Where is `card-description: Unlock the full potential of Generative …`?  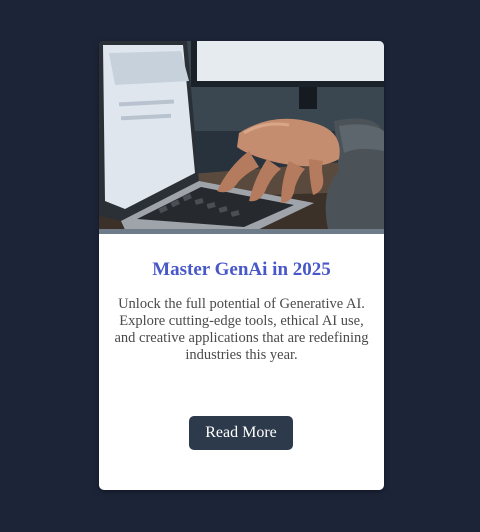 card-description: Unlock the full potential of Generative … is located at coordinates (241, 329).